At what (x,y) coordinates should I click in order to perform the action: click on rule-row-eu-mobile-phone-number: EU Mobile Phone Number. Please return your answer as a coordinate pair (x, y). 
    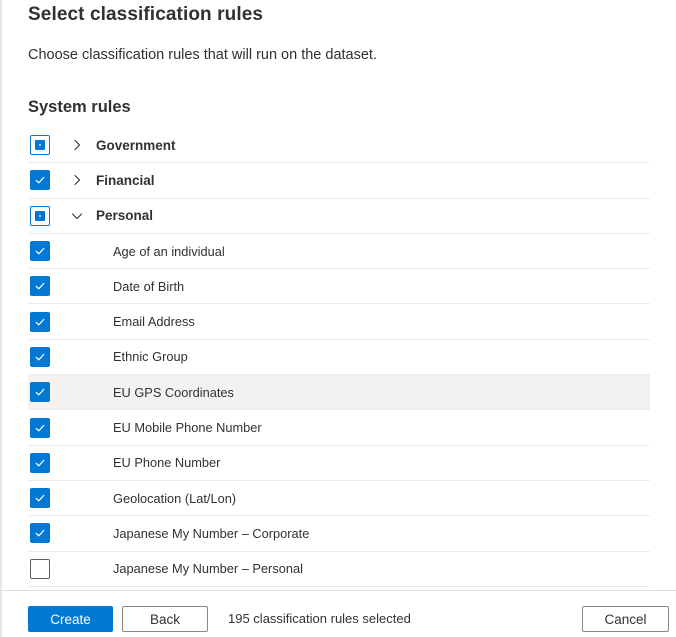
    Looking at the image, I should click on (339, 428).